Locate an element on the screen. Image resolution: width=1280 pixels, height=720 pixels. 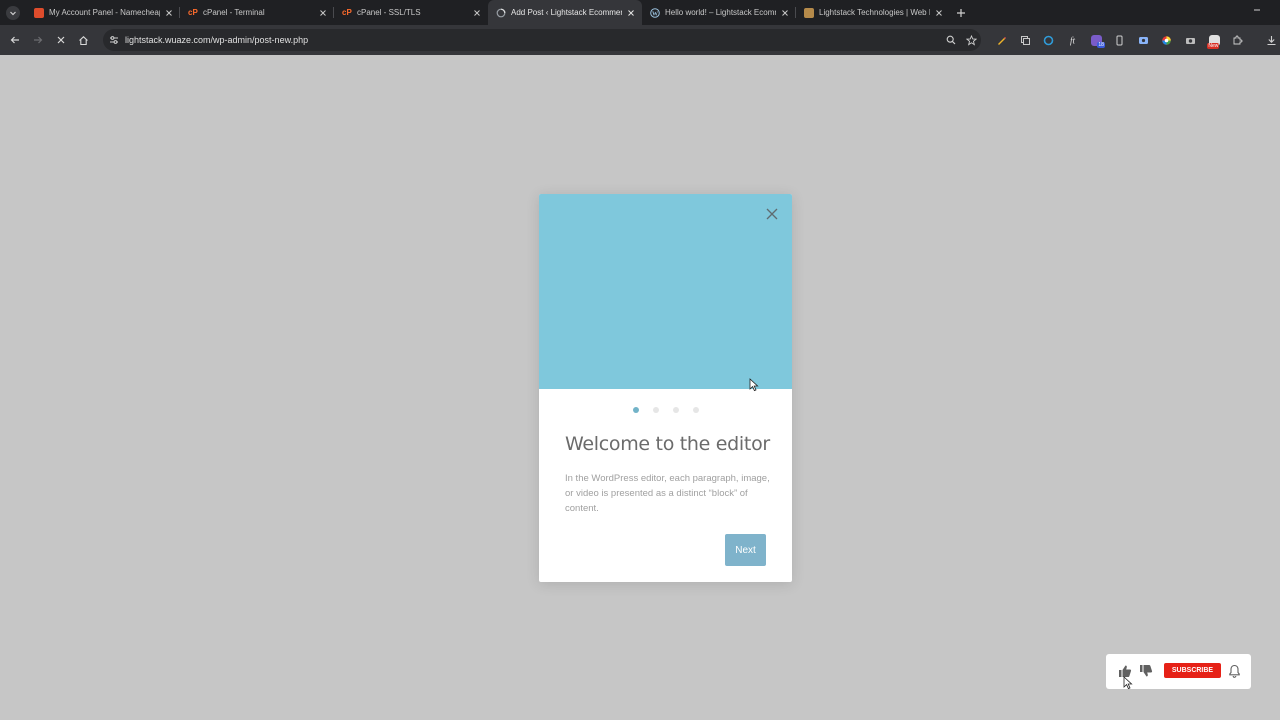
home-button is located at coordinates (83, 40).